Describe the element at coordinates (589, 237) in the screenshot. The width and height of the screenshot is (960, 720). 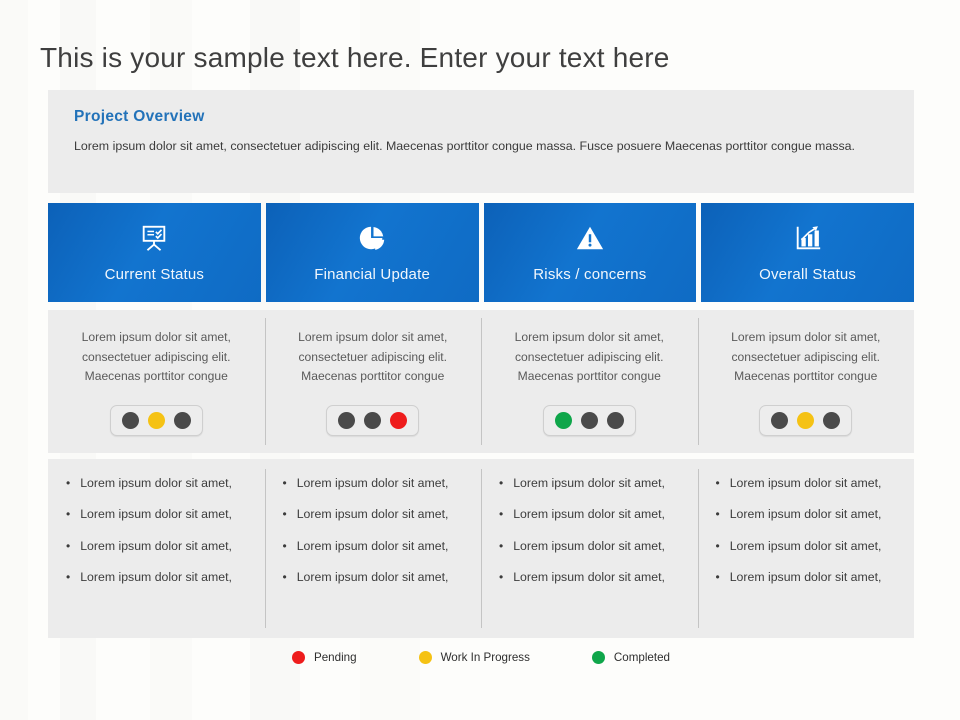
I see `warning-triangle-icon` at that location.